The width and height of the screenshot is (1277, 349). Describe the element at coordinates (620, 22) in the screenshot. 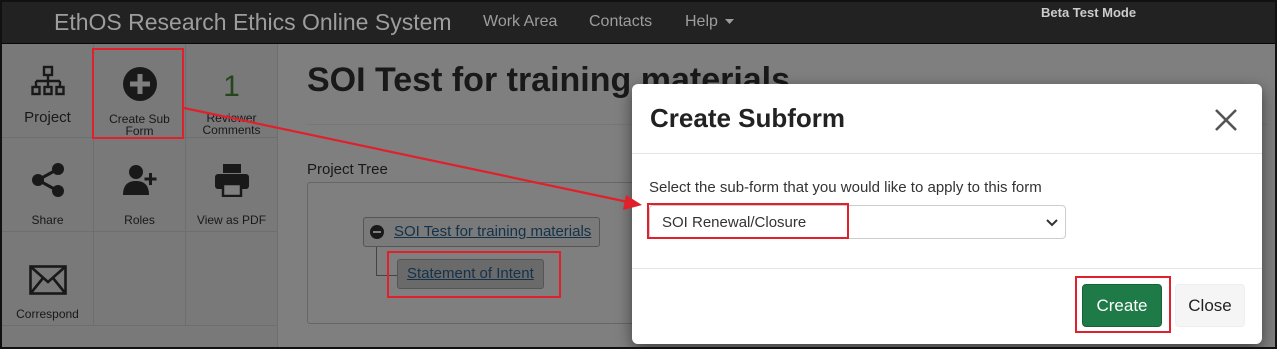

I see `nav-contacts: Contacts` at that location.